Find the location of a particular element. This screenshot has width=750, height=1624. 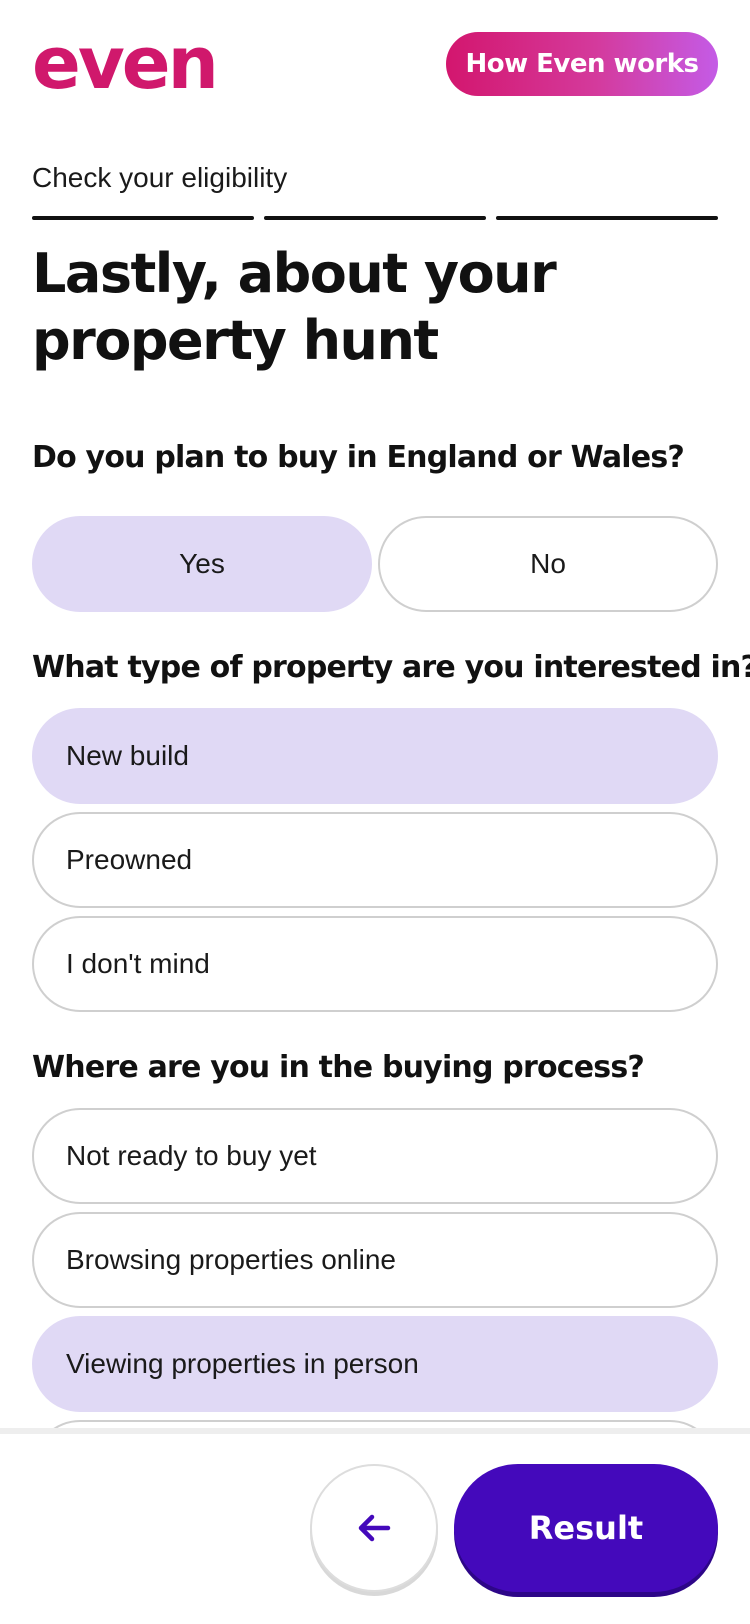

eyebrow-label: Check your eligibility is located at coordinates (160, 177).